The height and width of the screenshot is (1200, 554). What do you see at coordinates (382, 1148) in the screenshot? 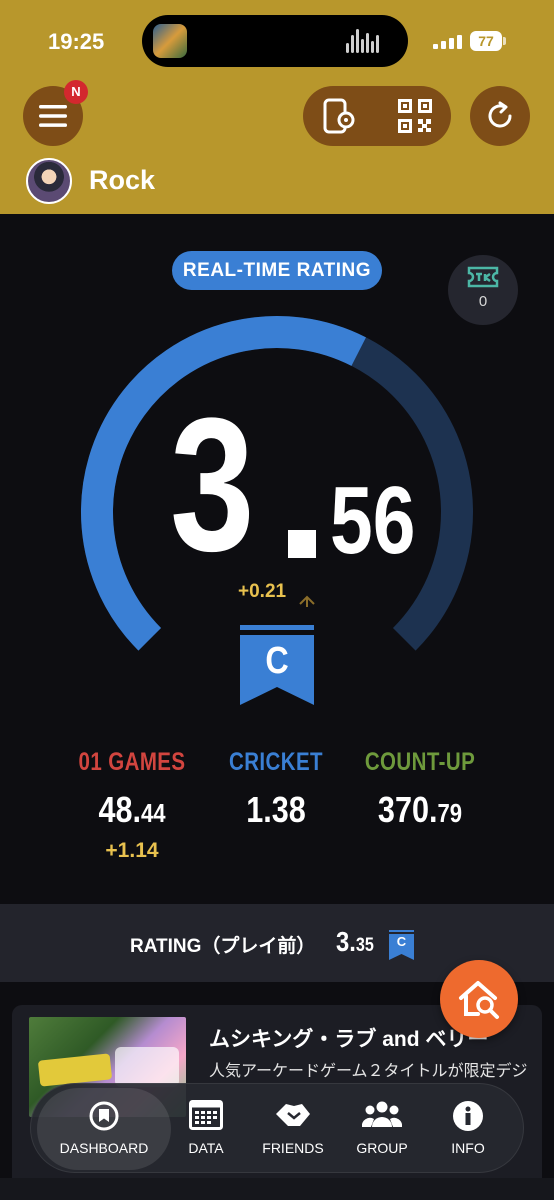
I see `tab-label: GROUP` at bounding box center [382, 1148].